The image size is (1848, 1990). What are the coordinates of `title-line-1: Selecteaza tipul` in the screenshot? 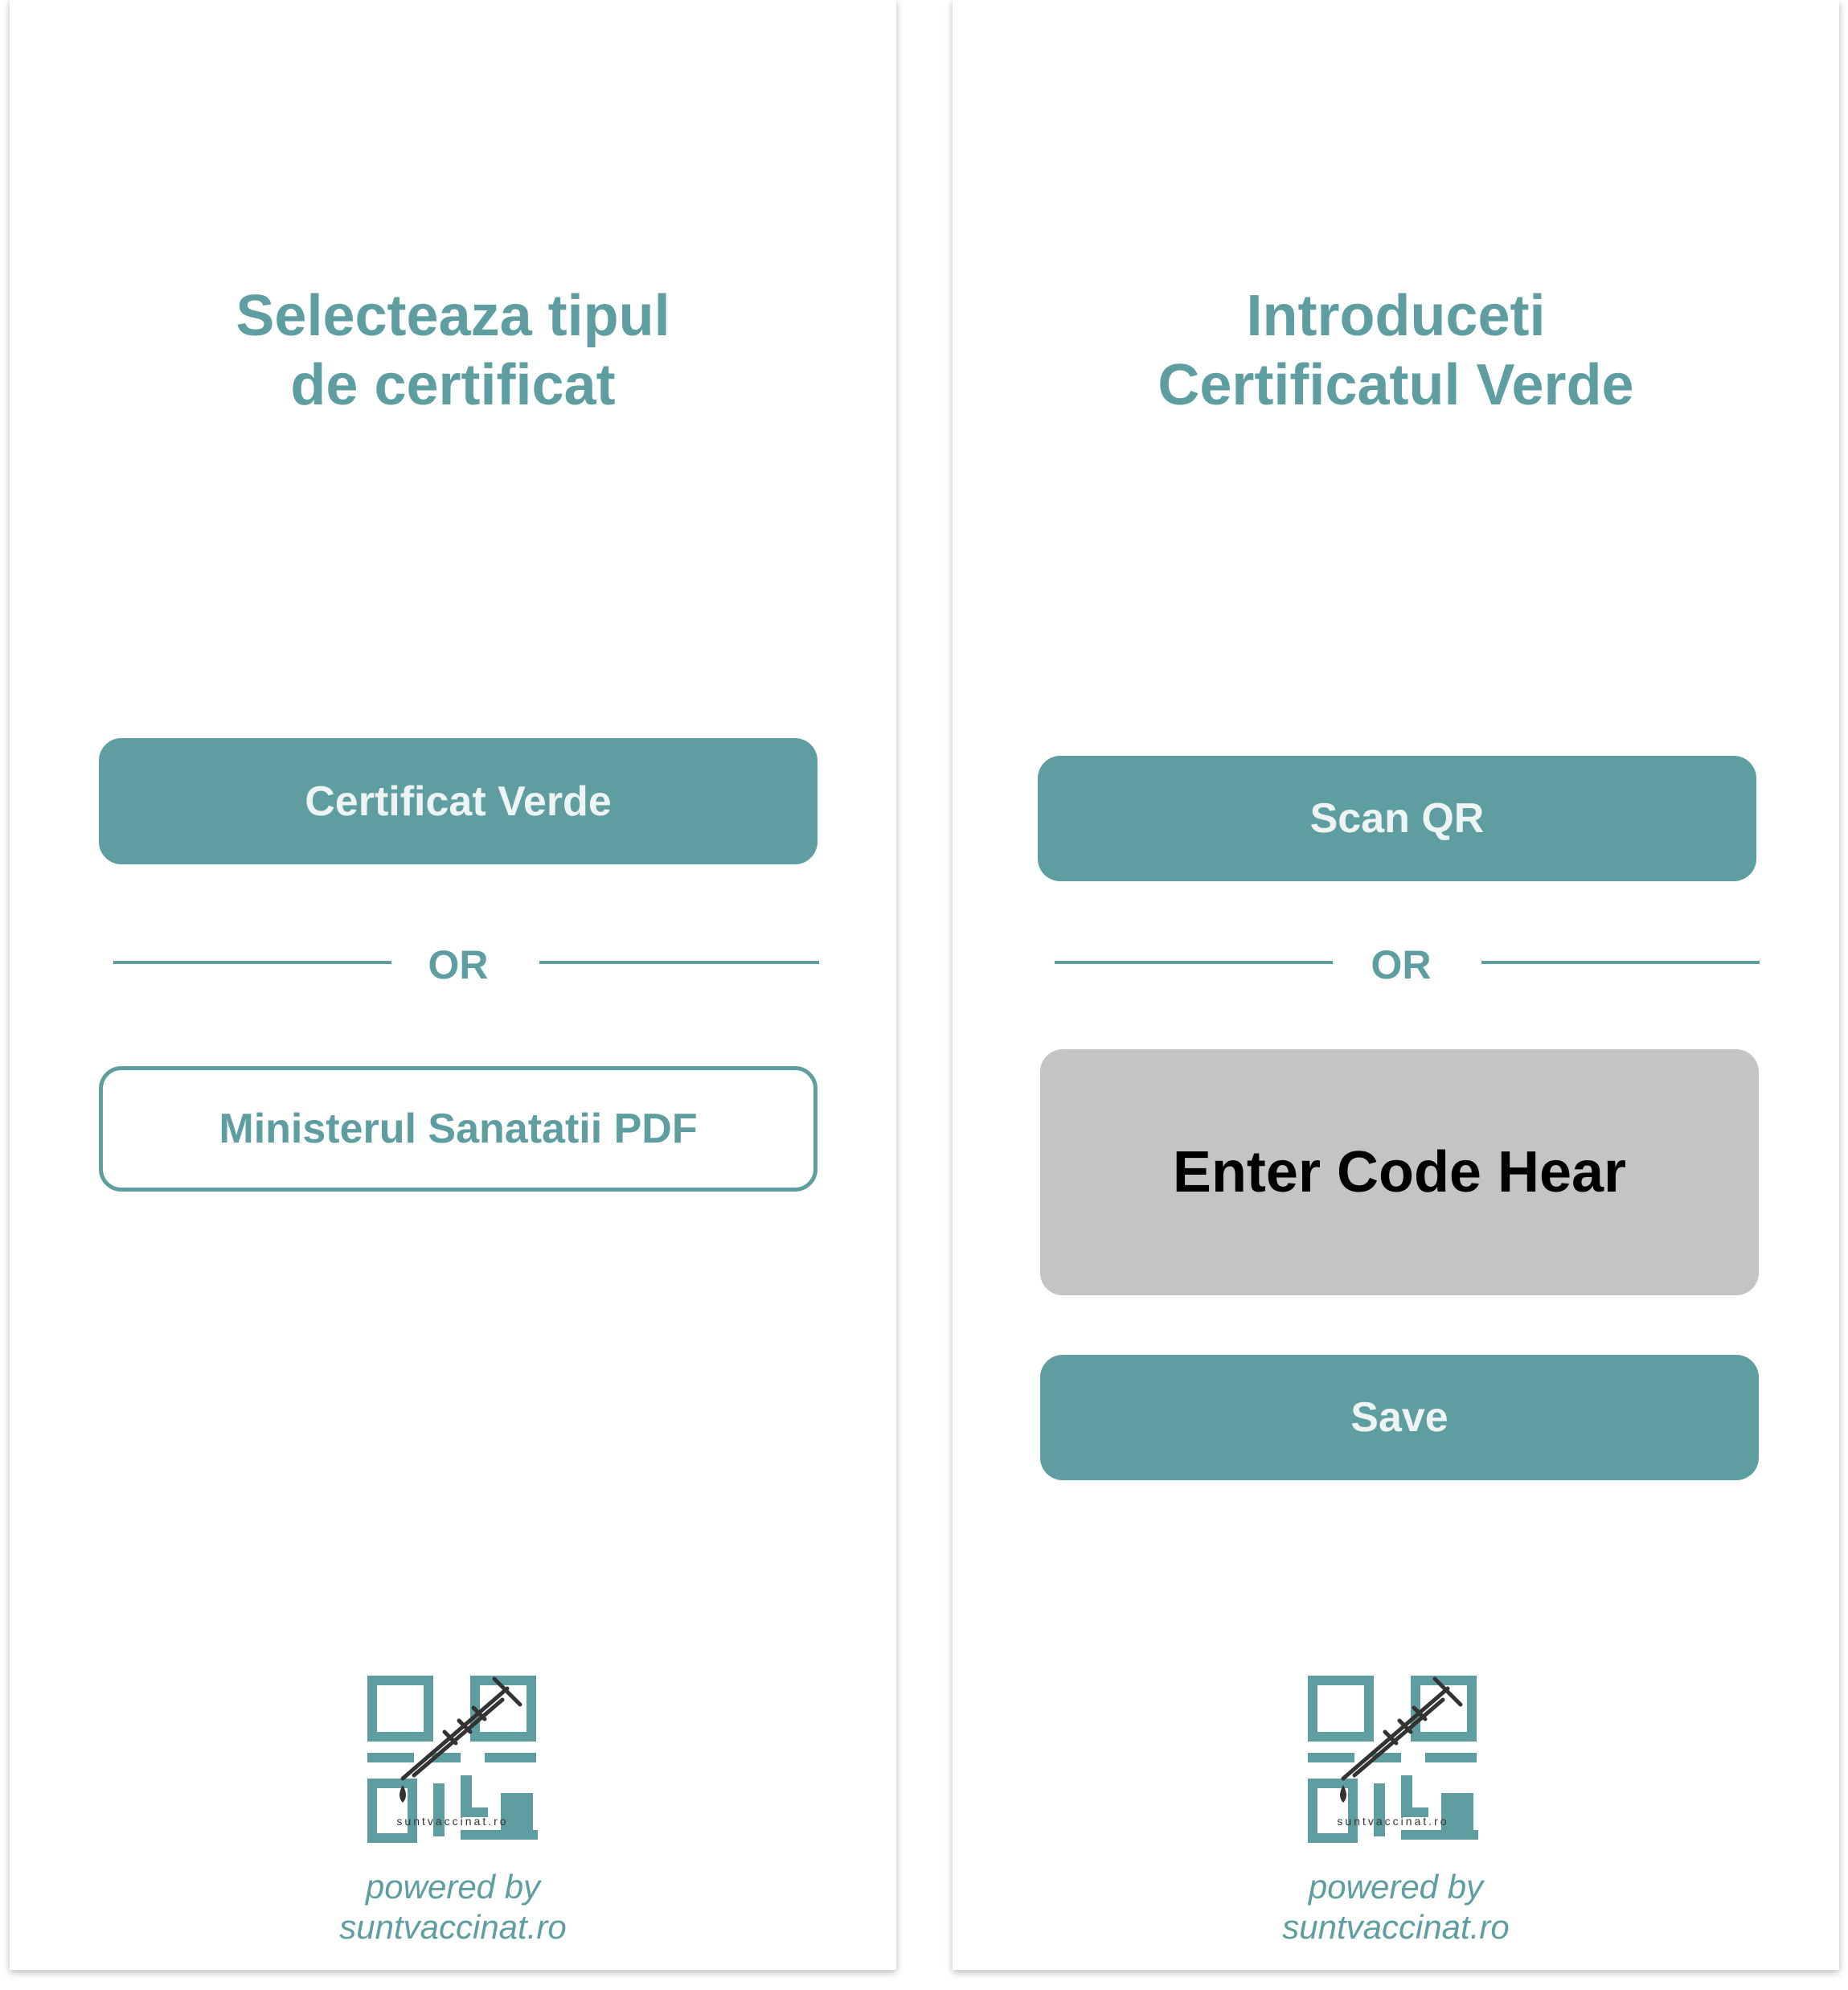 It's located at (453, 316).